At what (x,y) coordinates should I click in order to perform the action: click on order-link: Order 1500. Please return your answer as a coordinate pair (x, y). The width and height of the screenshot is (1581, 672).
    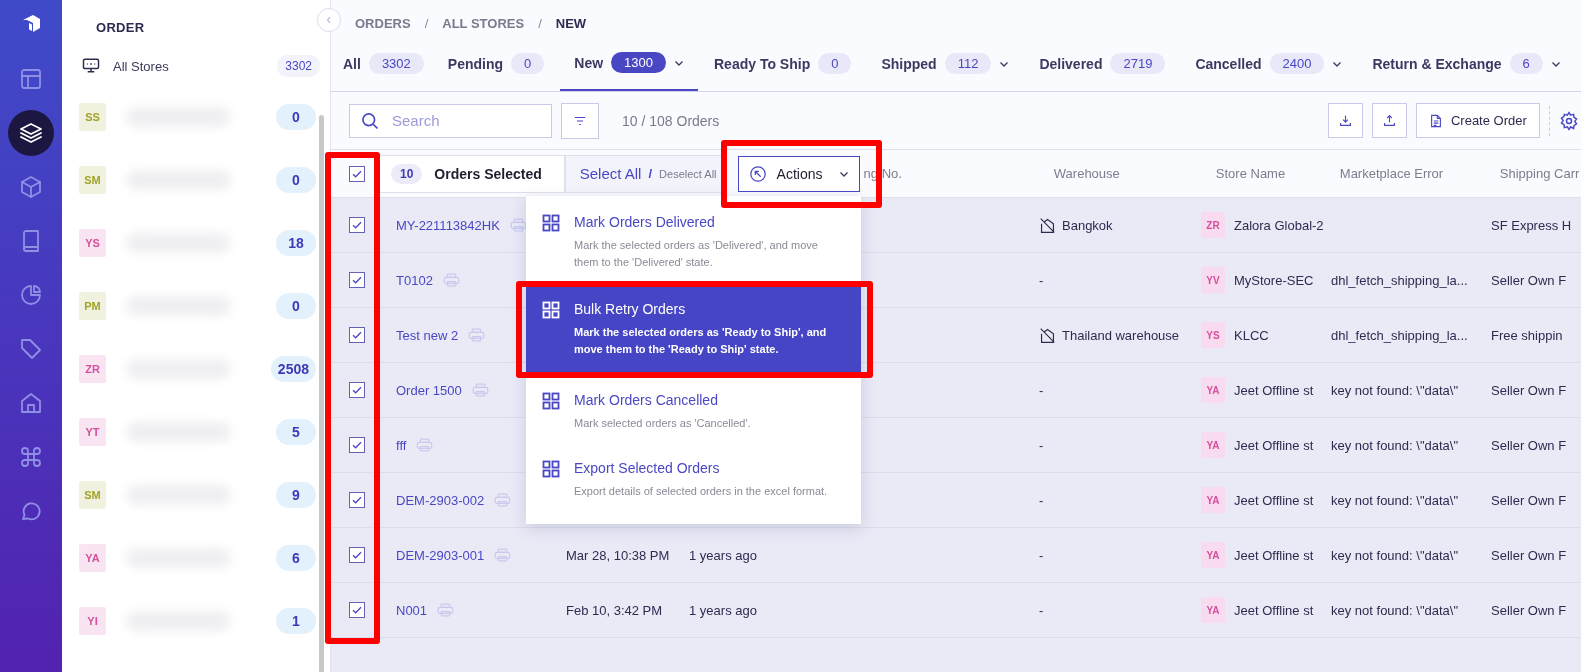
    Looking at the image, I should click on (429, 390).